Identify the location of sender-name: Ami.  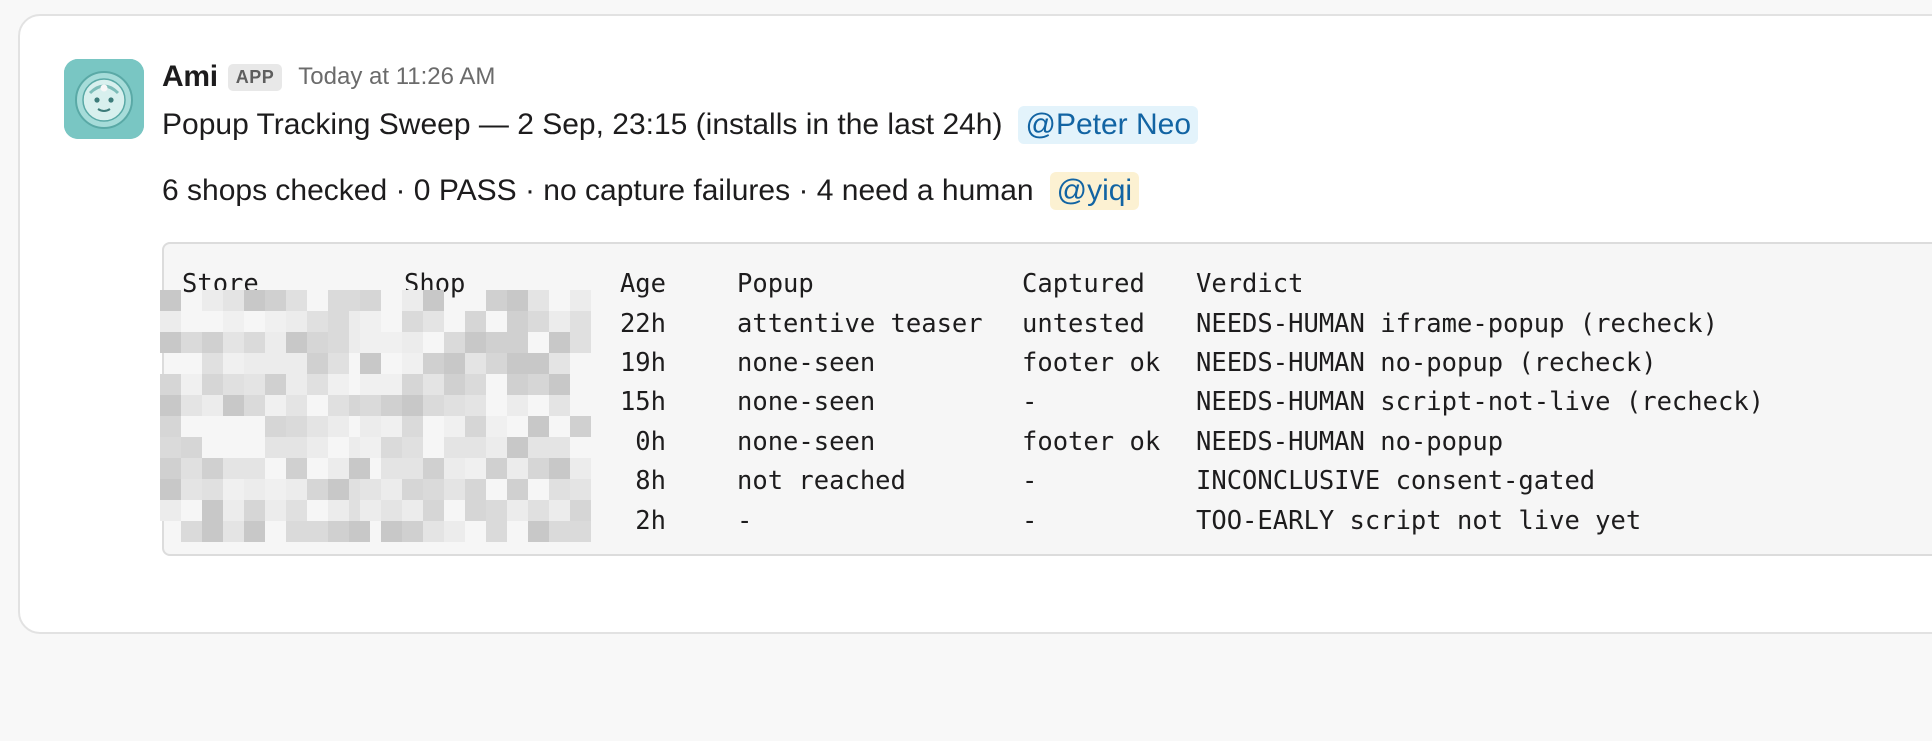
(190, 77).